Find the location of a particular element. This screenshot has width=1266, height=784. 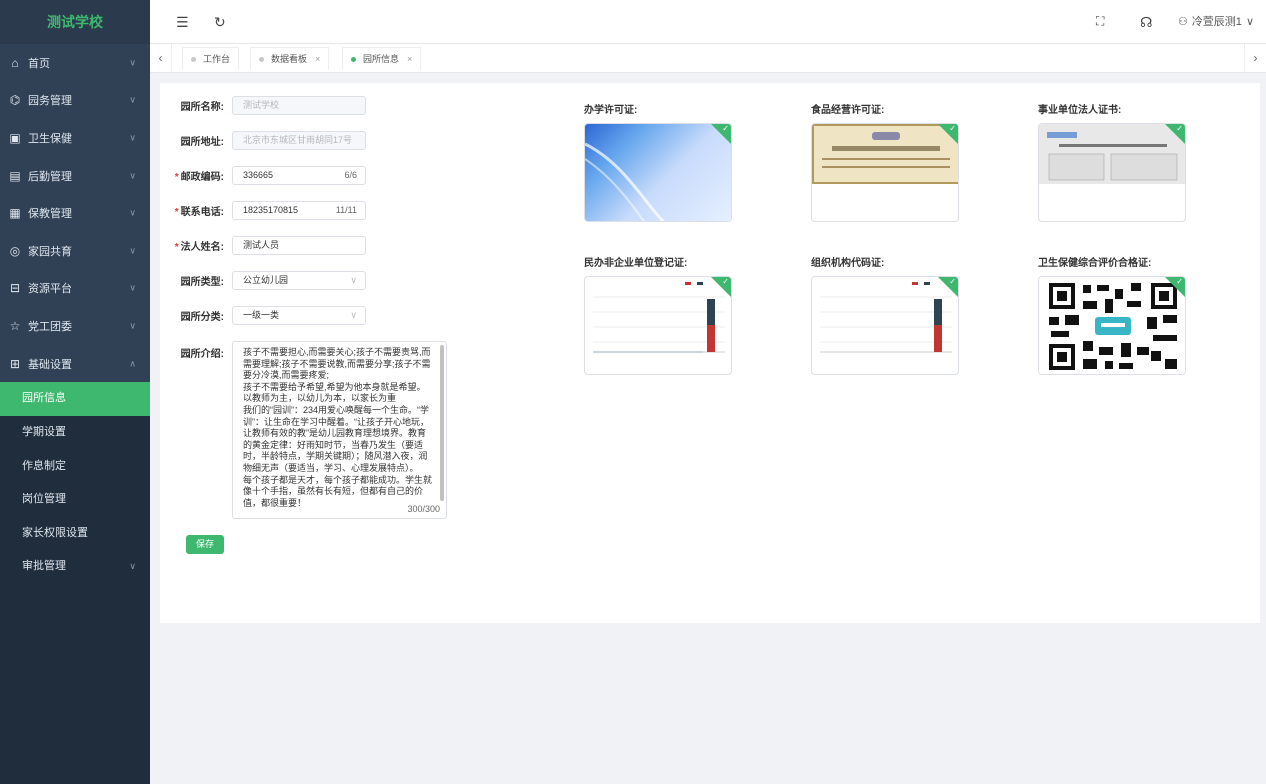

legal-person-cert-image: ✓ is located at coordinates (1112, 172).